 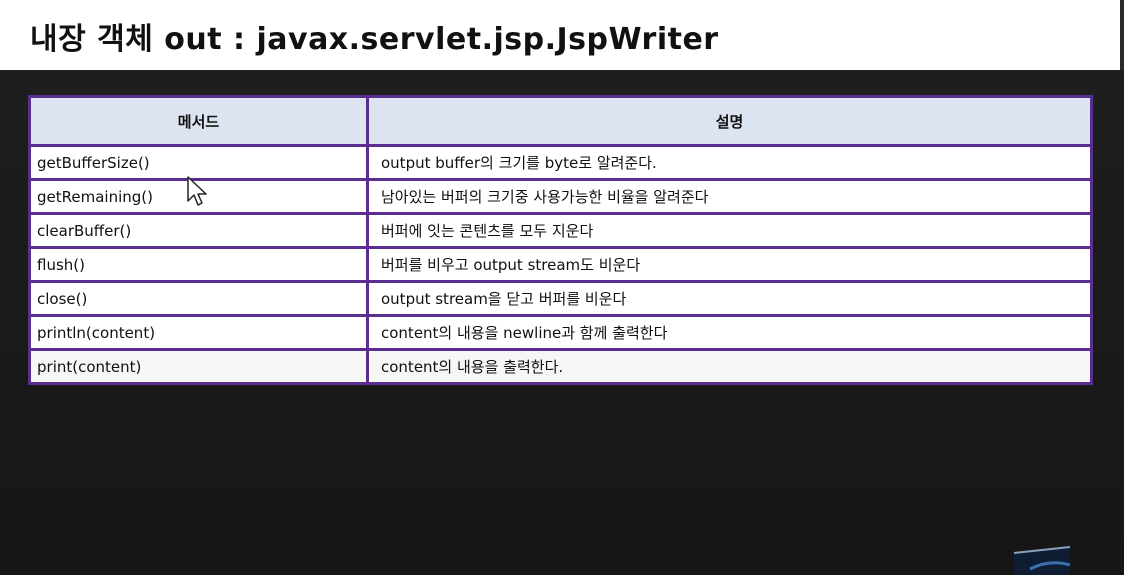 What do you see at coordinates (729, 162) in the screenshot?
I see `description-cell: output buffer의 크기를 byte로 알려준다.` at bounding box center [729, 162].